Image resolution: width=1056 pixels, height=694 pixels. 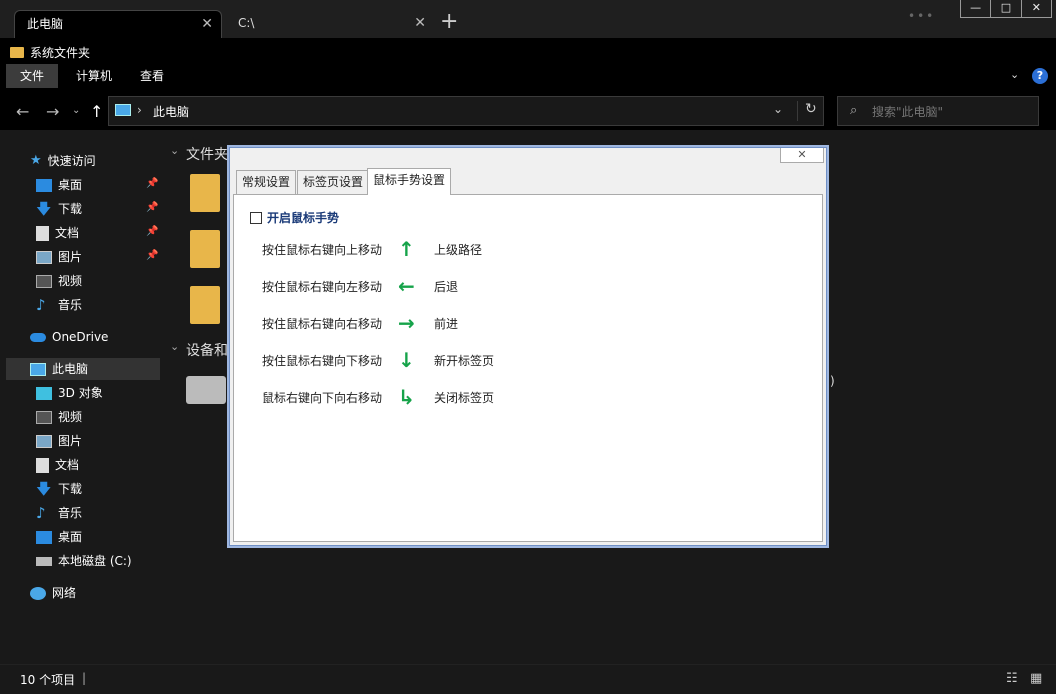 I want to click on gesture-row: 鼠标右键向下向右移动 ↳ 关闭标签页, so click(x=392, y=397).